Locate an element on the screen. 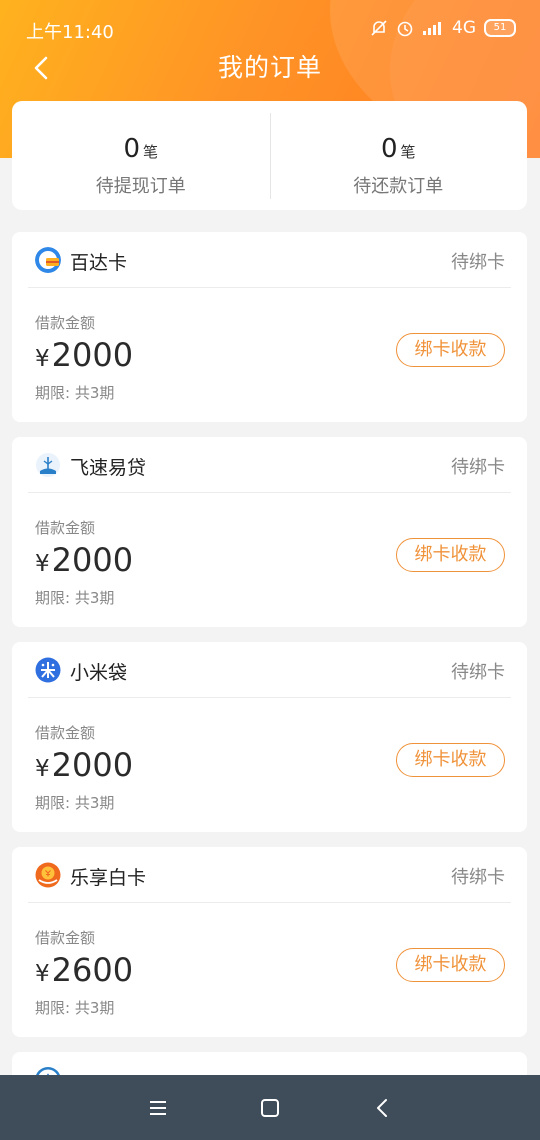 This screenshot has width=540, height=1140. nav-home-button is located at coordinates (270, 1108).